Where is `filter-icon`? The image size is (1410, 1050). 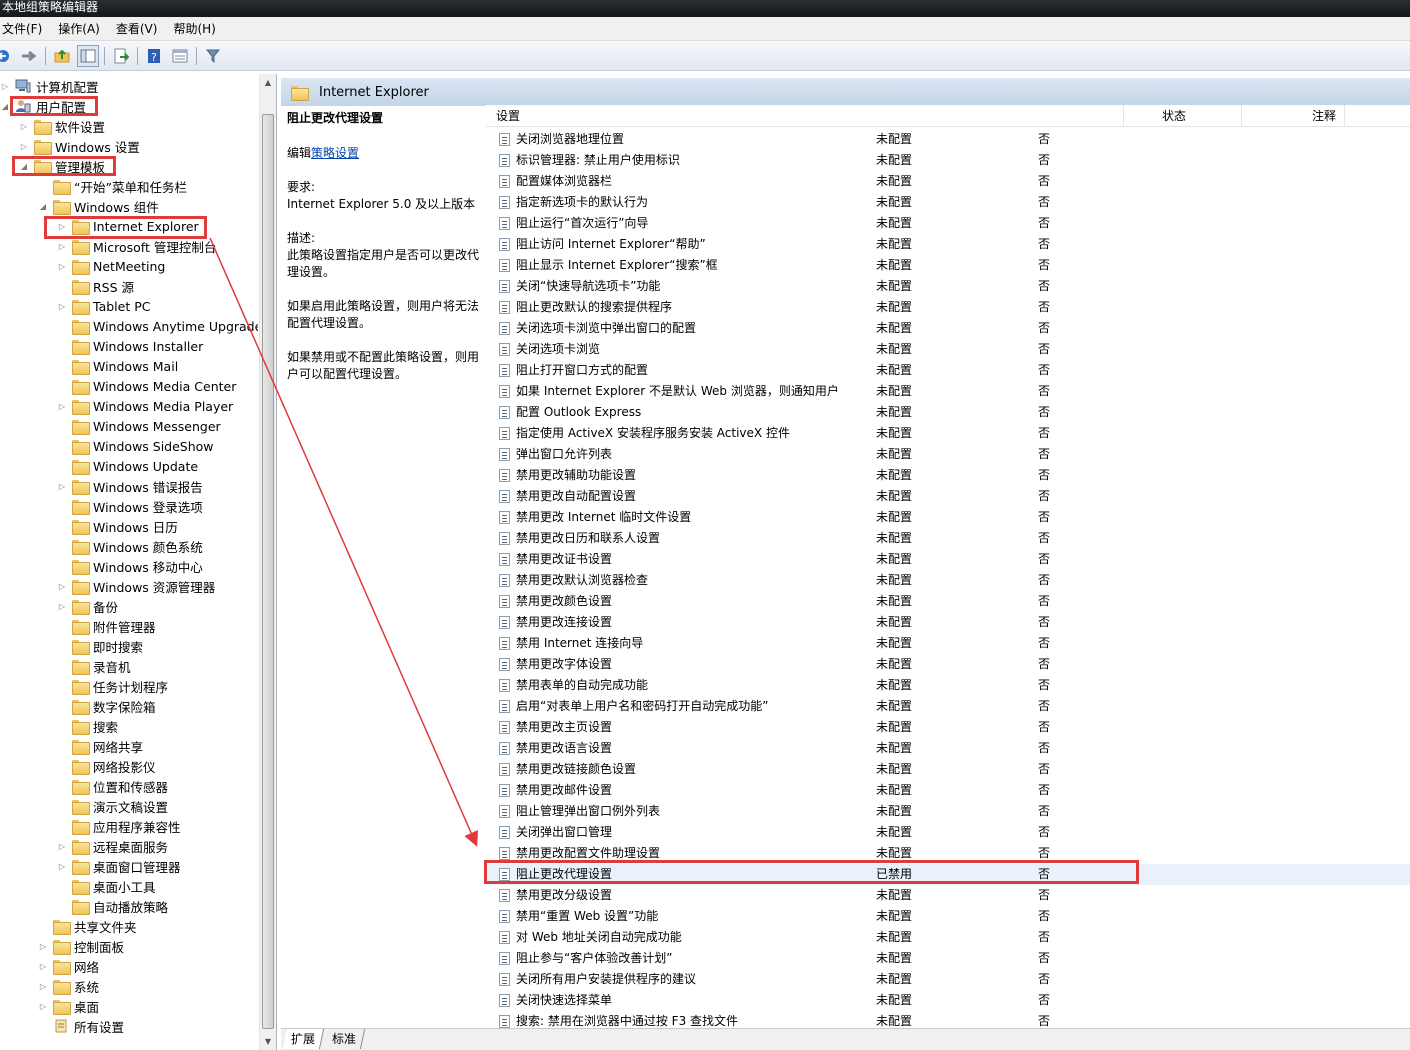
filter-icon is located at coordinates (213, 56).